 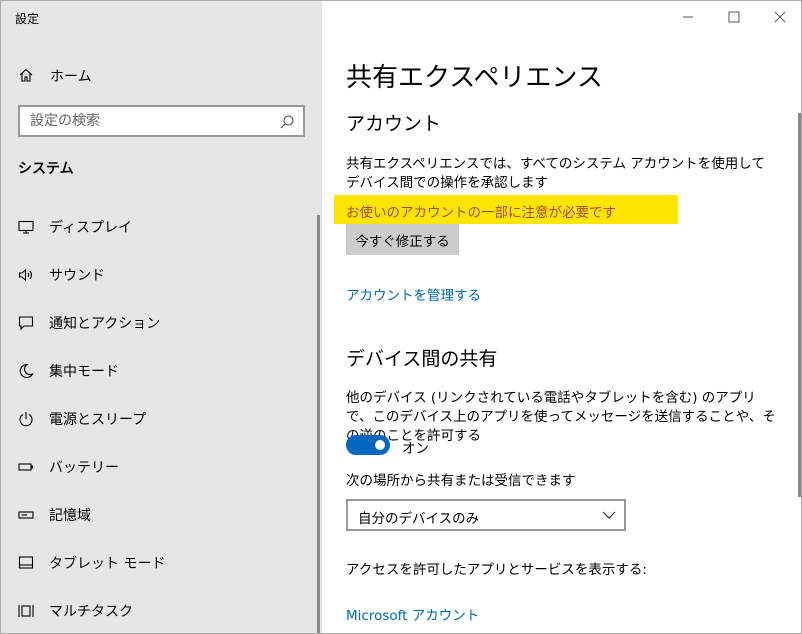 I want to click on sidebar-item-label: サウンド, so click(x=77, y=276).